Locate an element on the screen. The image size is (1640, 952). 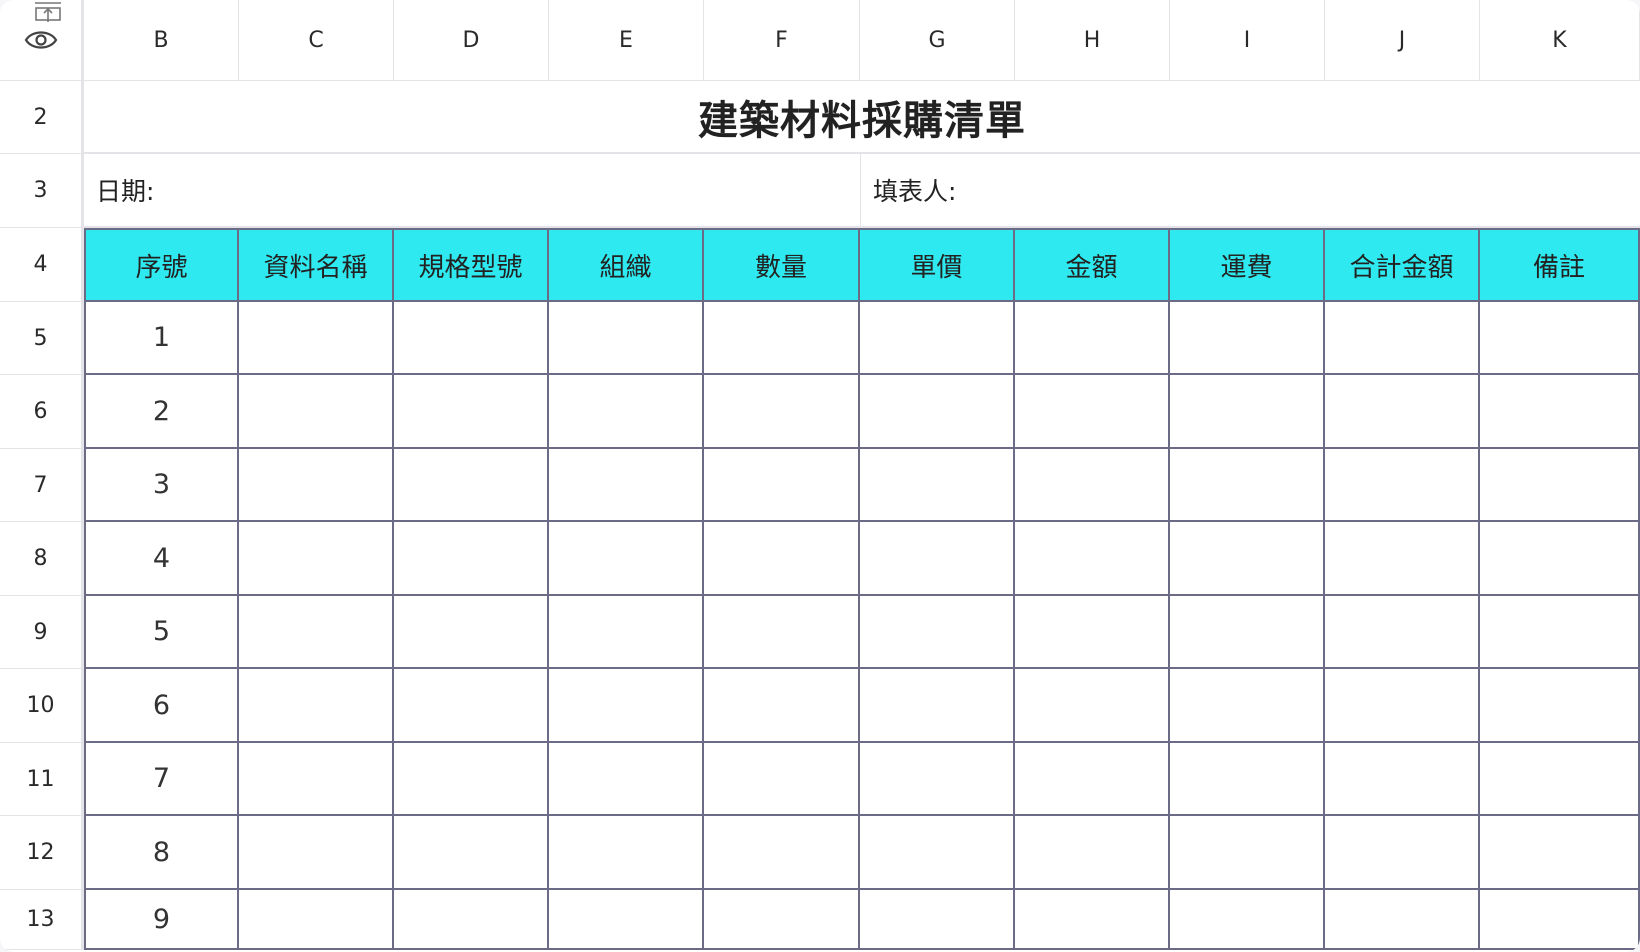
serial-cell: 7 is located at coordinates (161, 779).